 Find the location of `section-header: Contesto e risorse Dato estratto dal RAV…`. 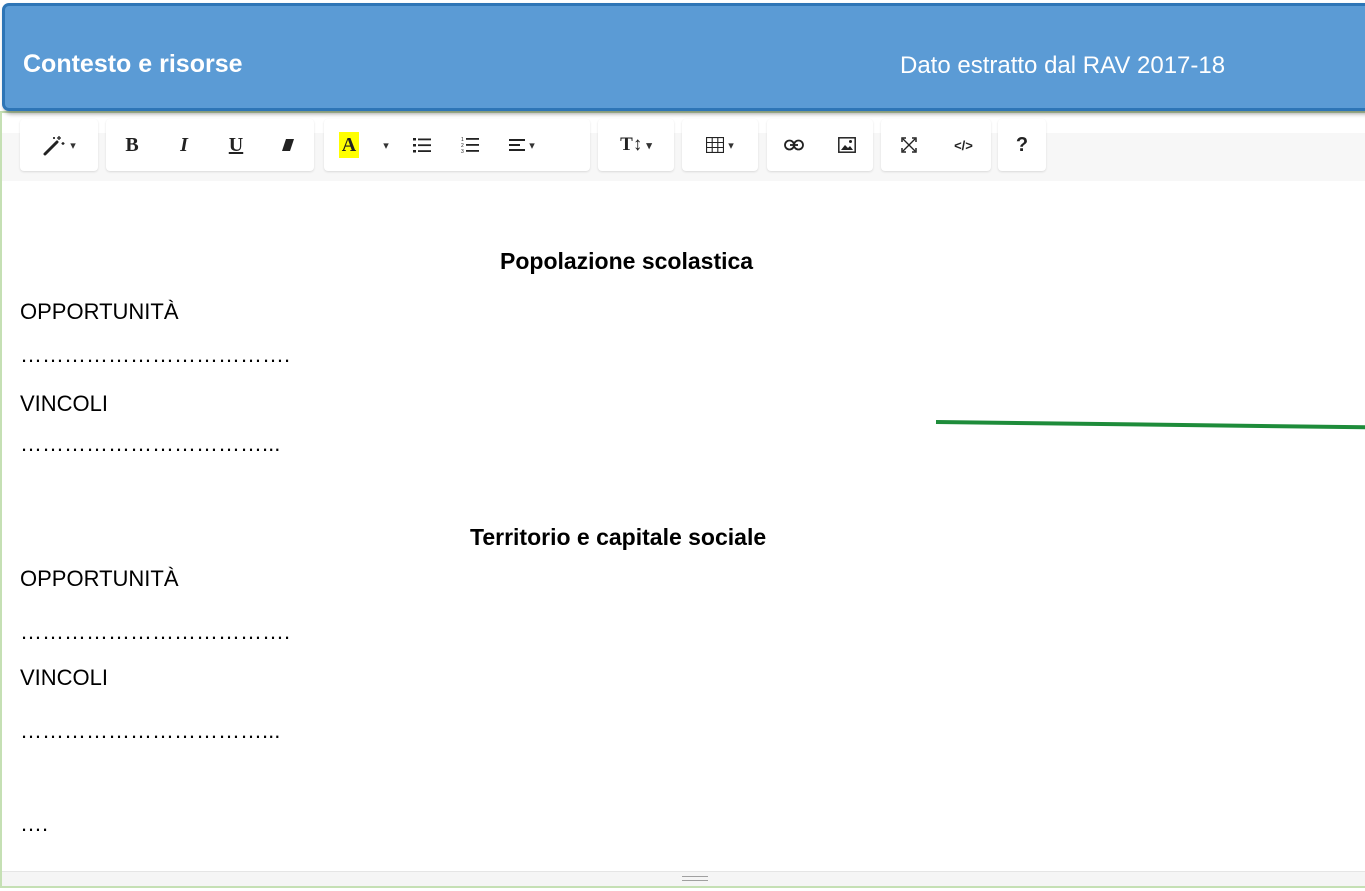

section-header: Contesto e risorse Dato estratto dal RAV… is located at coordinates (683, 57).